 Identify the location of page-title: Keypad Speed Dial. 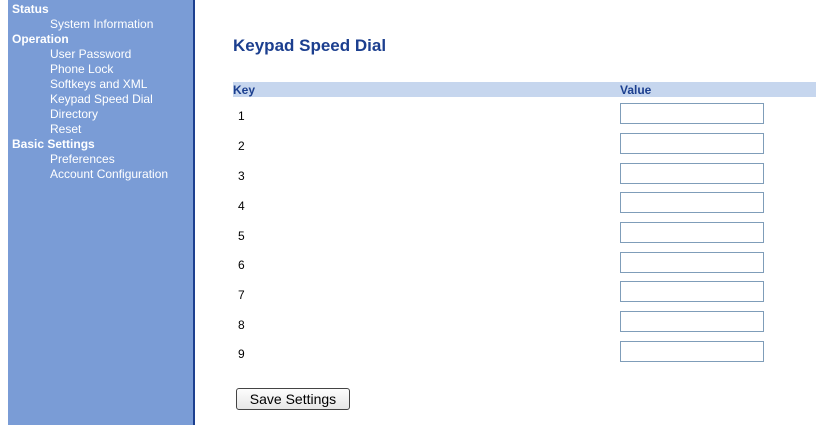
(310, 45).